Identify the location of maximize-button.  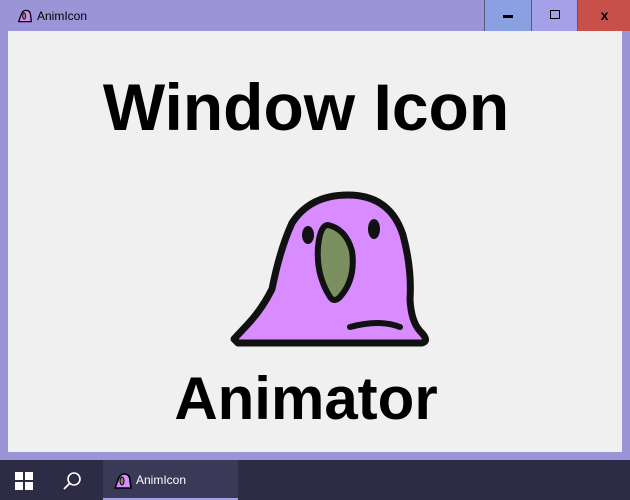
(554, 15).